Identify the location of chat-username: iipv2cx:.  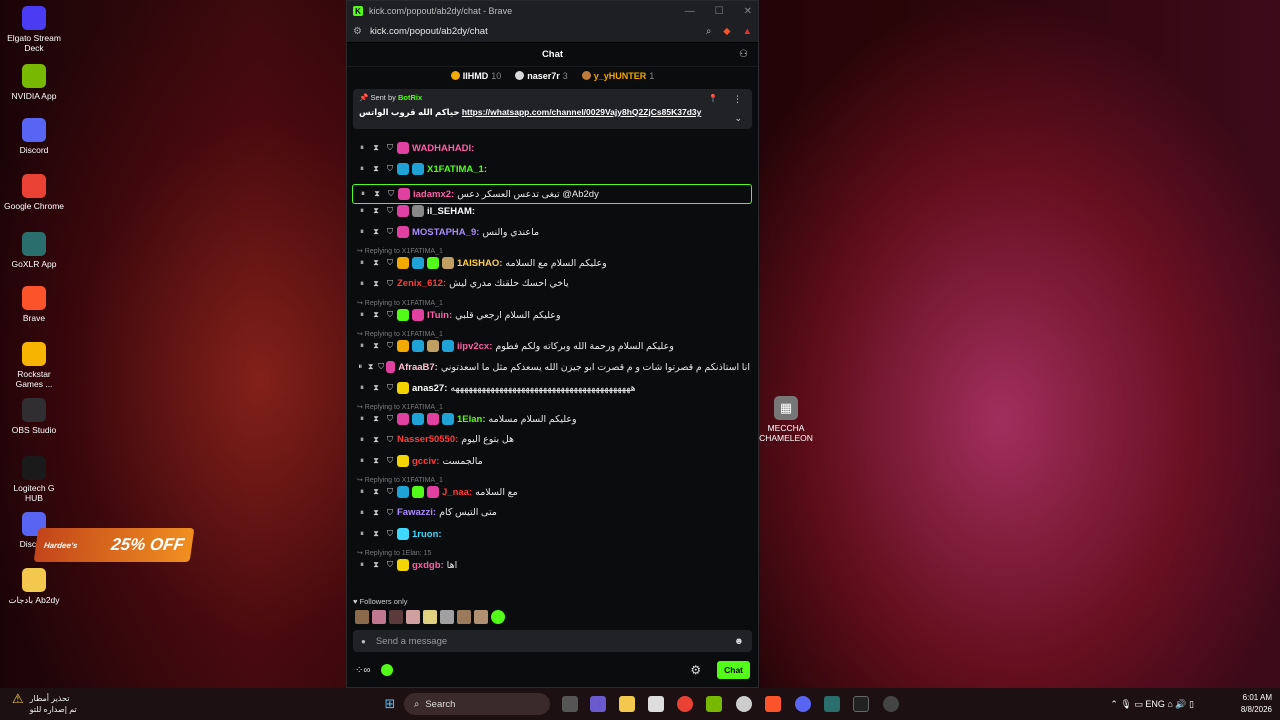
(474, 346).